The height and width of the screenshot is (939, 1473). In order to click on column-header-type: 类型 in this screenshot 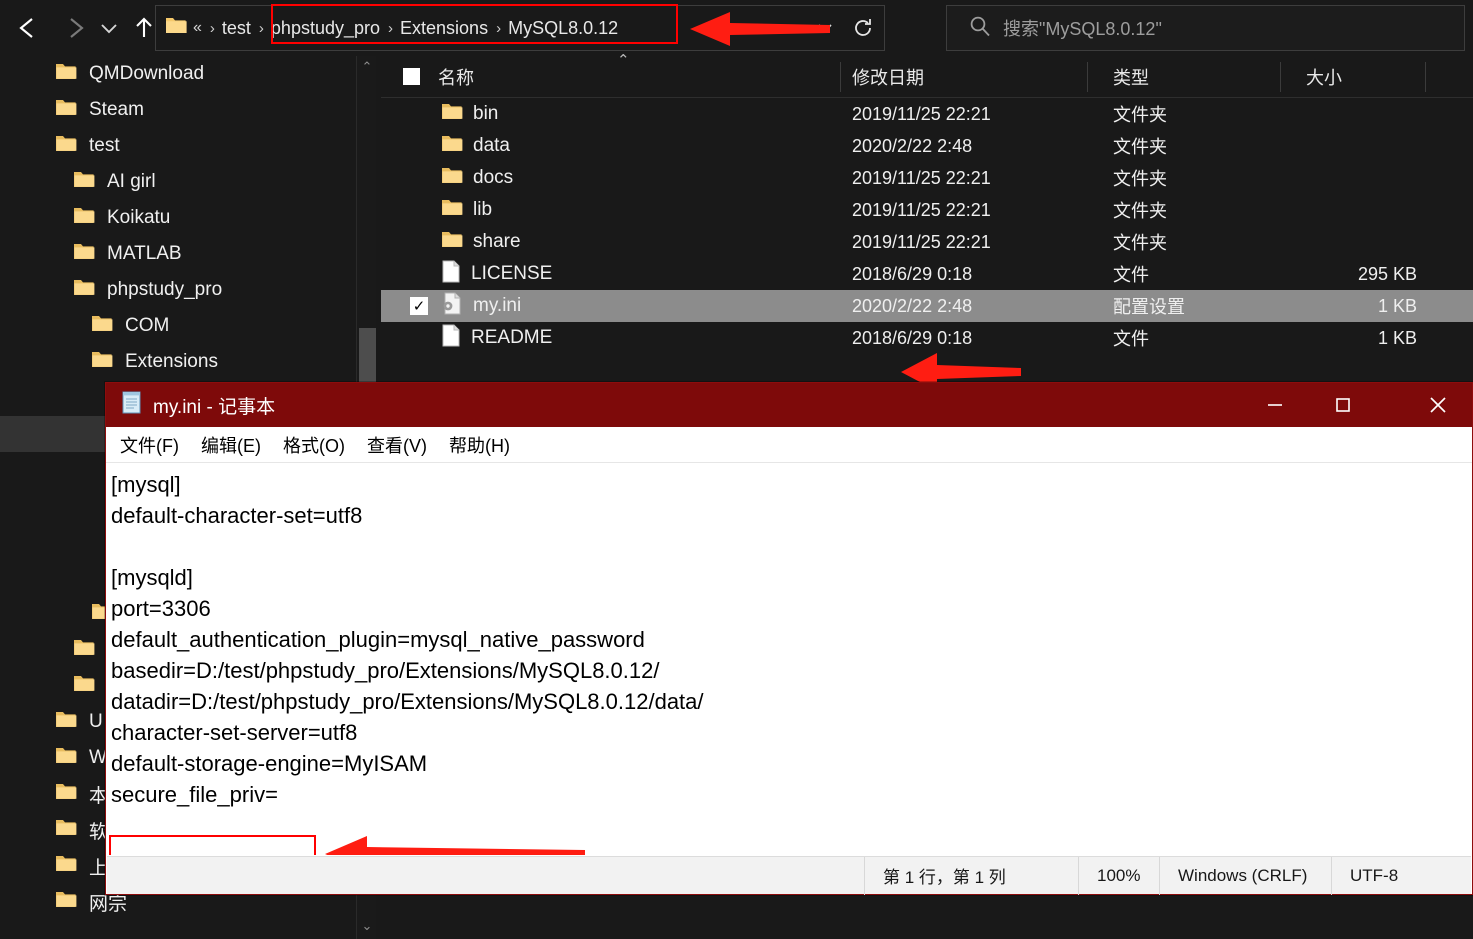, I will do `click(1131, 77)`.